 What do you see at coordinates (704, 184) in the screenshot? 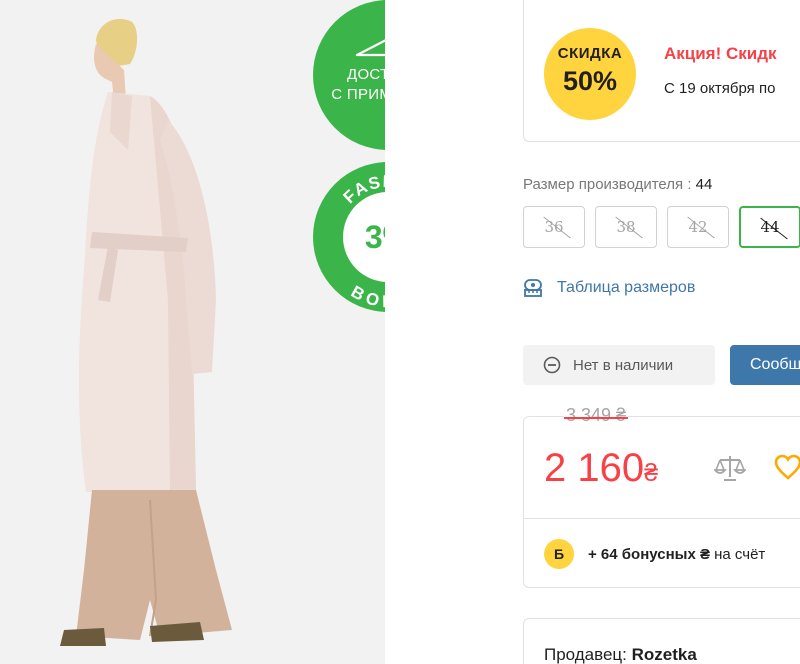
I see `size-selected-value: 44` at bounding box center [704, 184].